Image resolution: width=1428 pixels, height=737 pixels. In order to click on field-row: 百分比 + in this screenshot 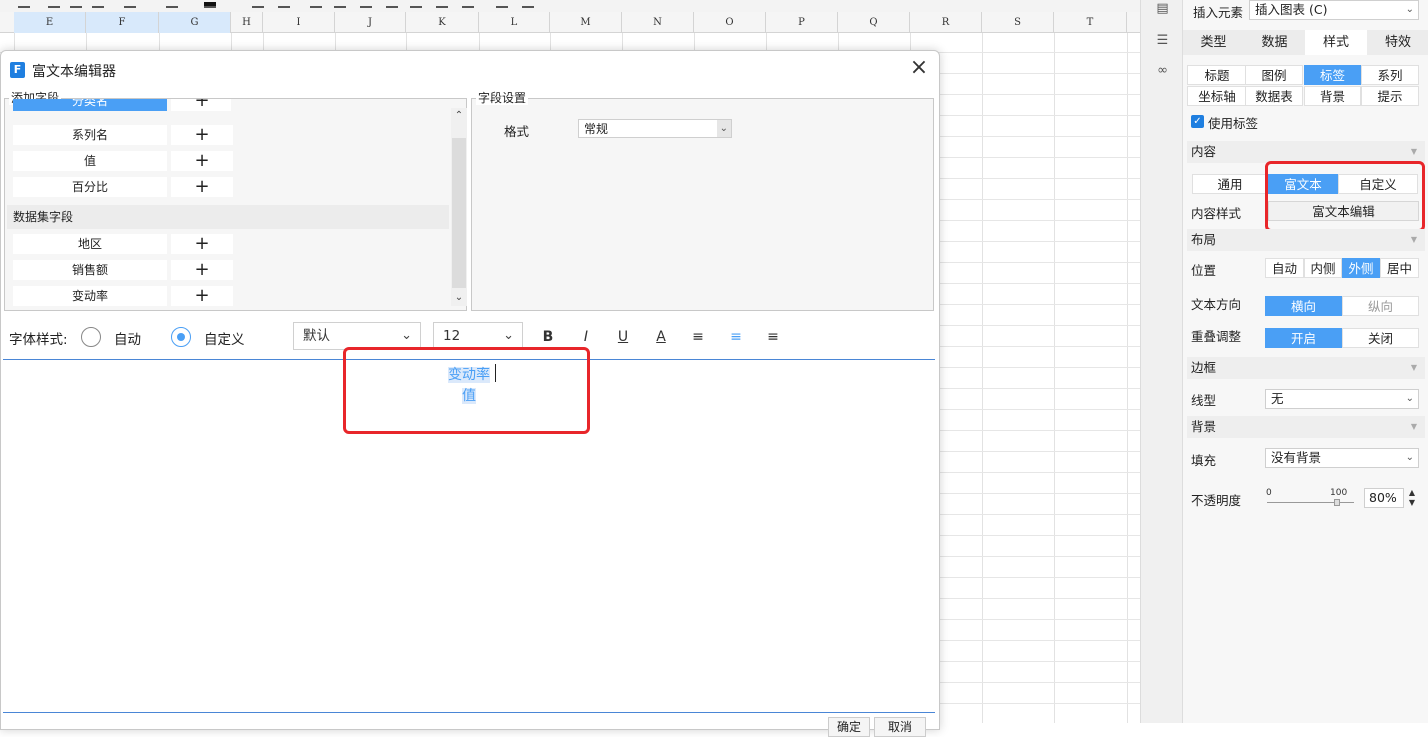, I will do `click(123, 187)`.